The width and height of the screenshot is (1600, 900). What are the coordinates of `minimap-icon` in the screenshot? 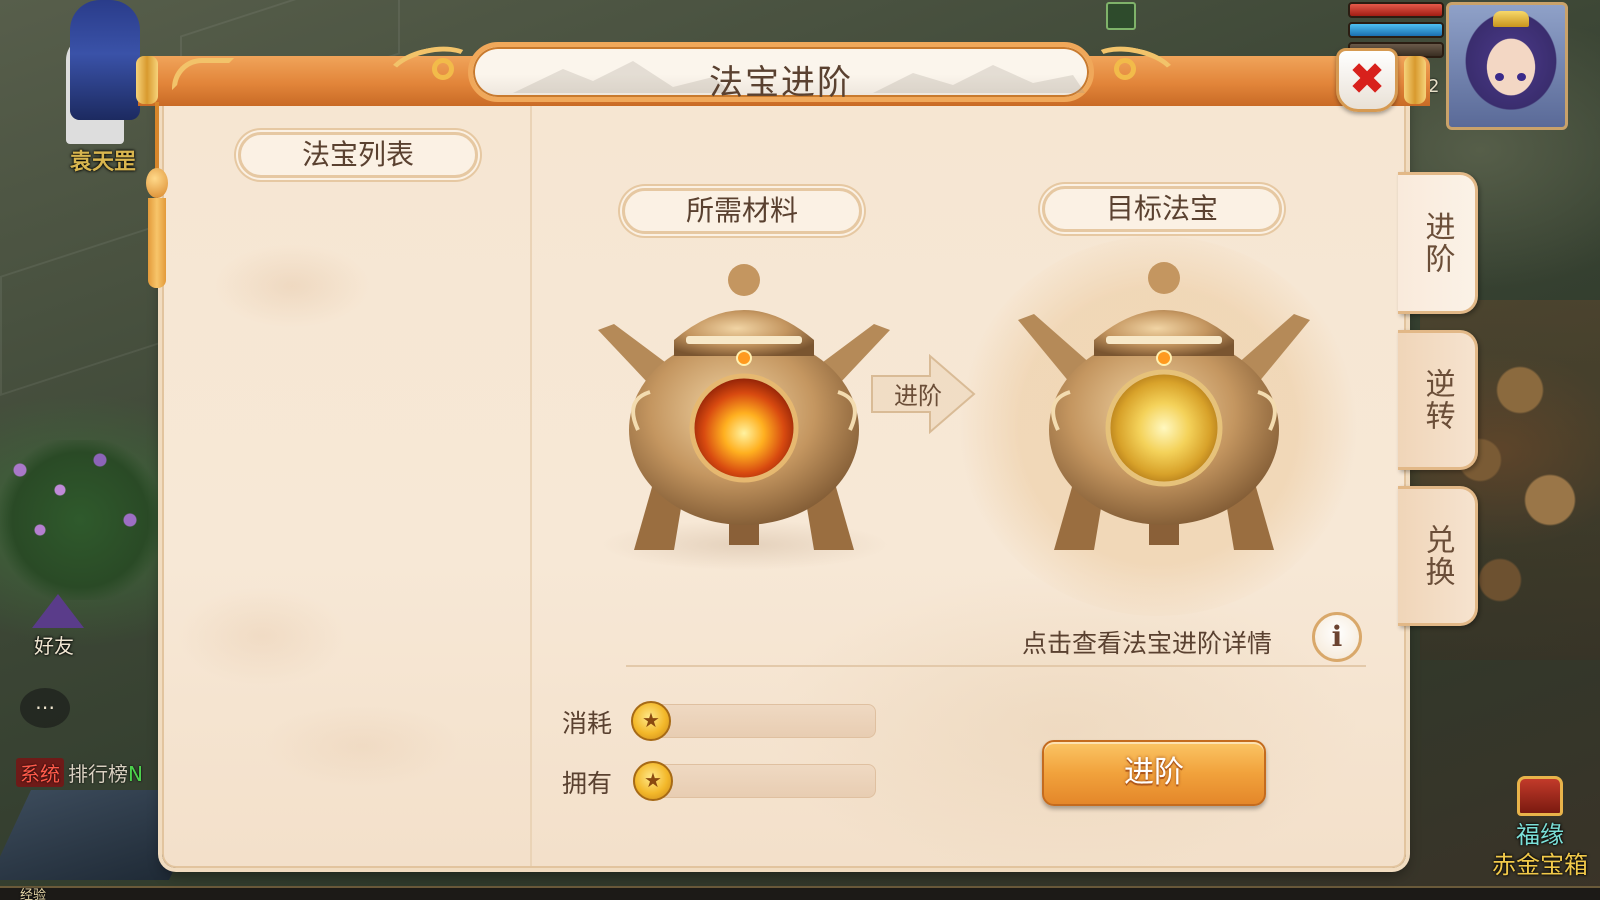 It's located at (1121, 16).